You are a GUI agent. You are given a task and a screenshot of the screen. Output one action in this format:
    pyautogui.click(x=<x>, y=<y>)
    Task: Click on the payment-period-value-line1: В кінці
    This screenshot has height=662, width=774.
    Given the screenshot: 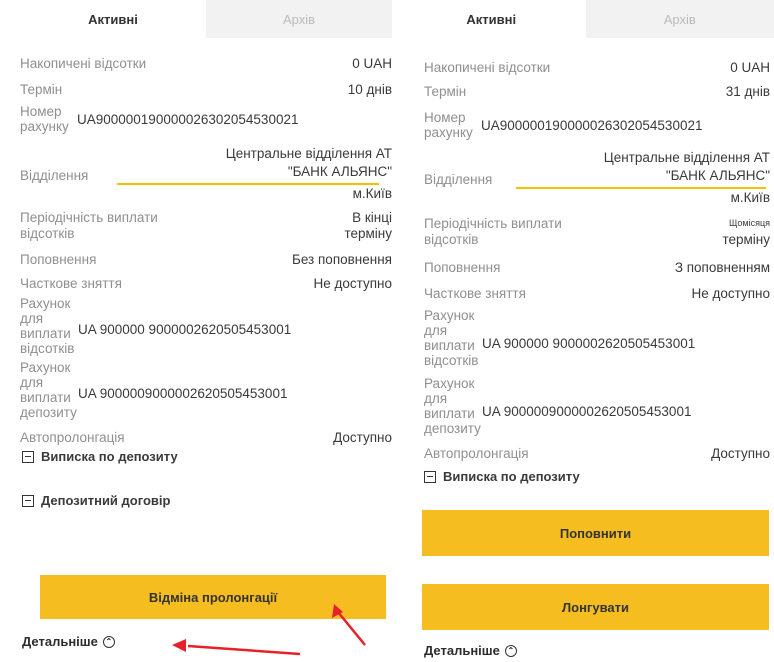 What is the action you would take?
    pyautogui.click(x=372, y=217)
    